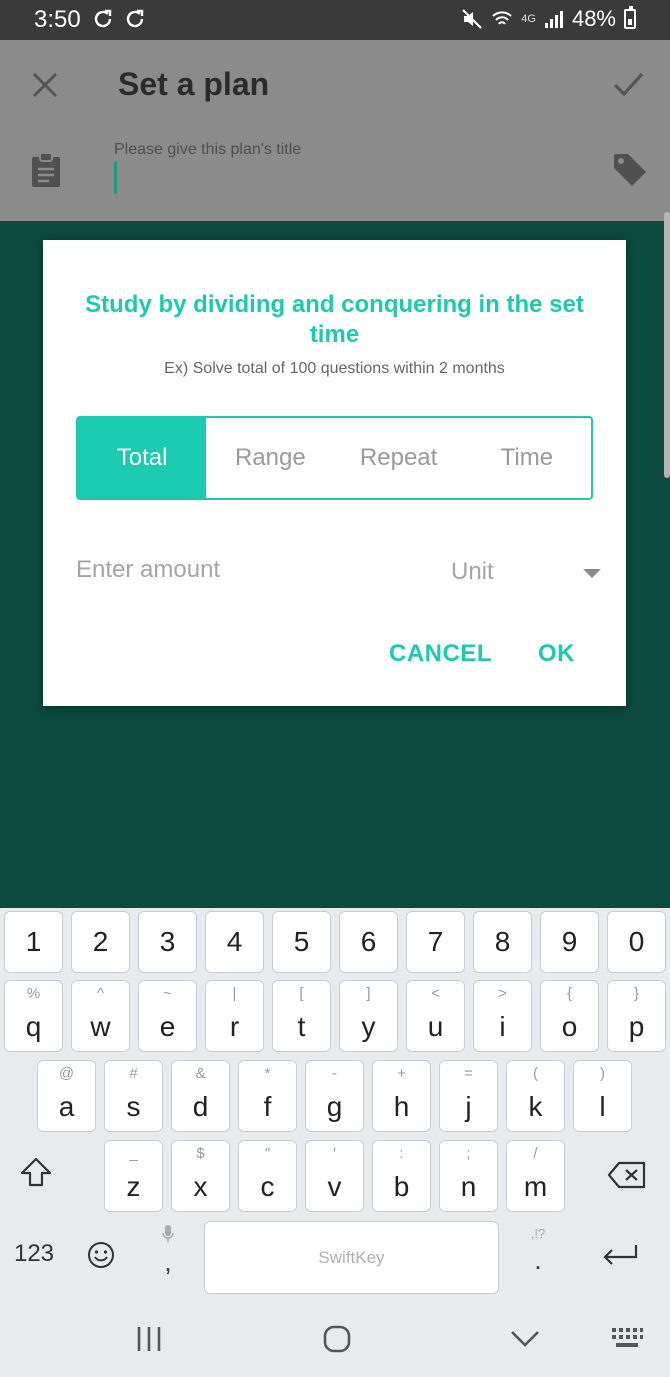 Image resolution: width=670 pixels, height=1377 pixels. I want to click on amount-input: Enter amount, so click(148, 570).